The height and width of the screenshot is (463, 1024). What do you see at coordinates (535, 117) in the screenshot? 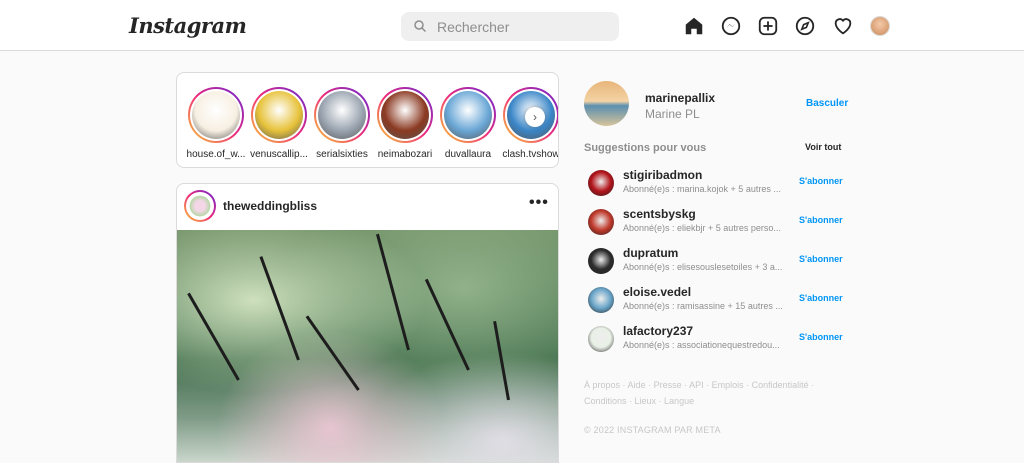
I see `stories-next-button: ›` at bounding box center [535, 117].